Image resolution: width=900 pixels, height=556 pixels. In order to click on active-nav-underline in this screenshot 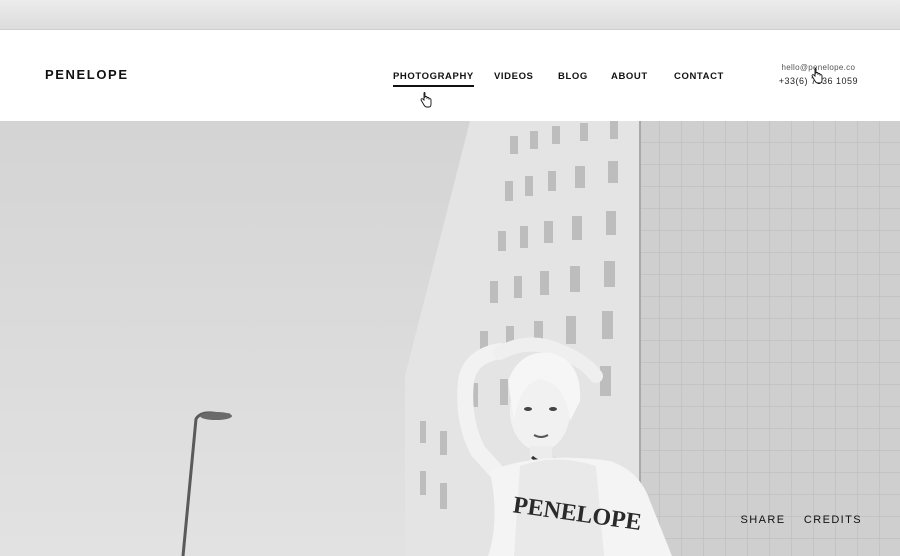, I will do `click(433, 86)`.